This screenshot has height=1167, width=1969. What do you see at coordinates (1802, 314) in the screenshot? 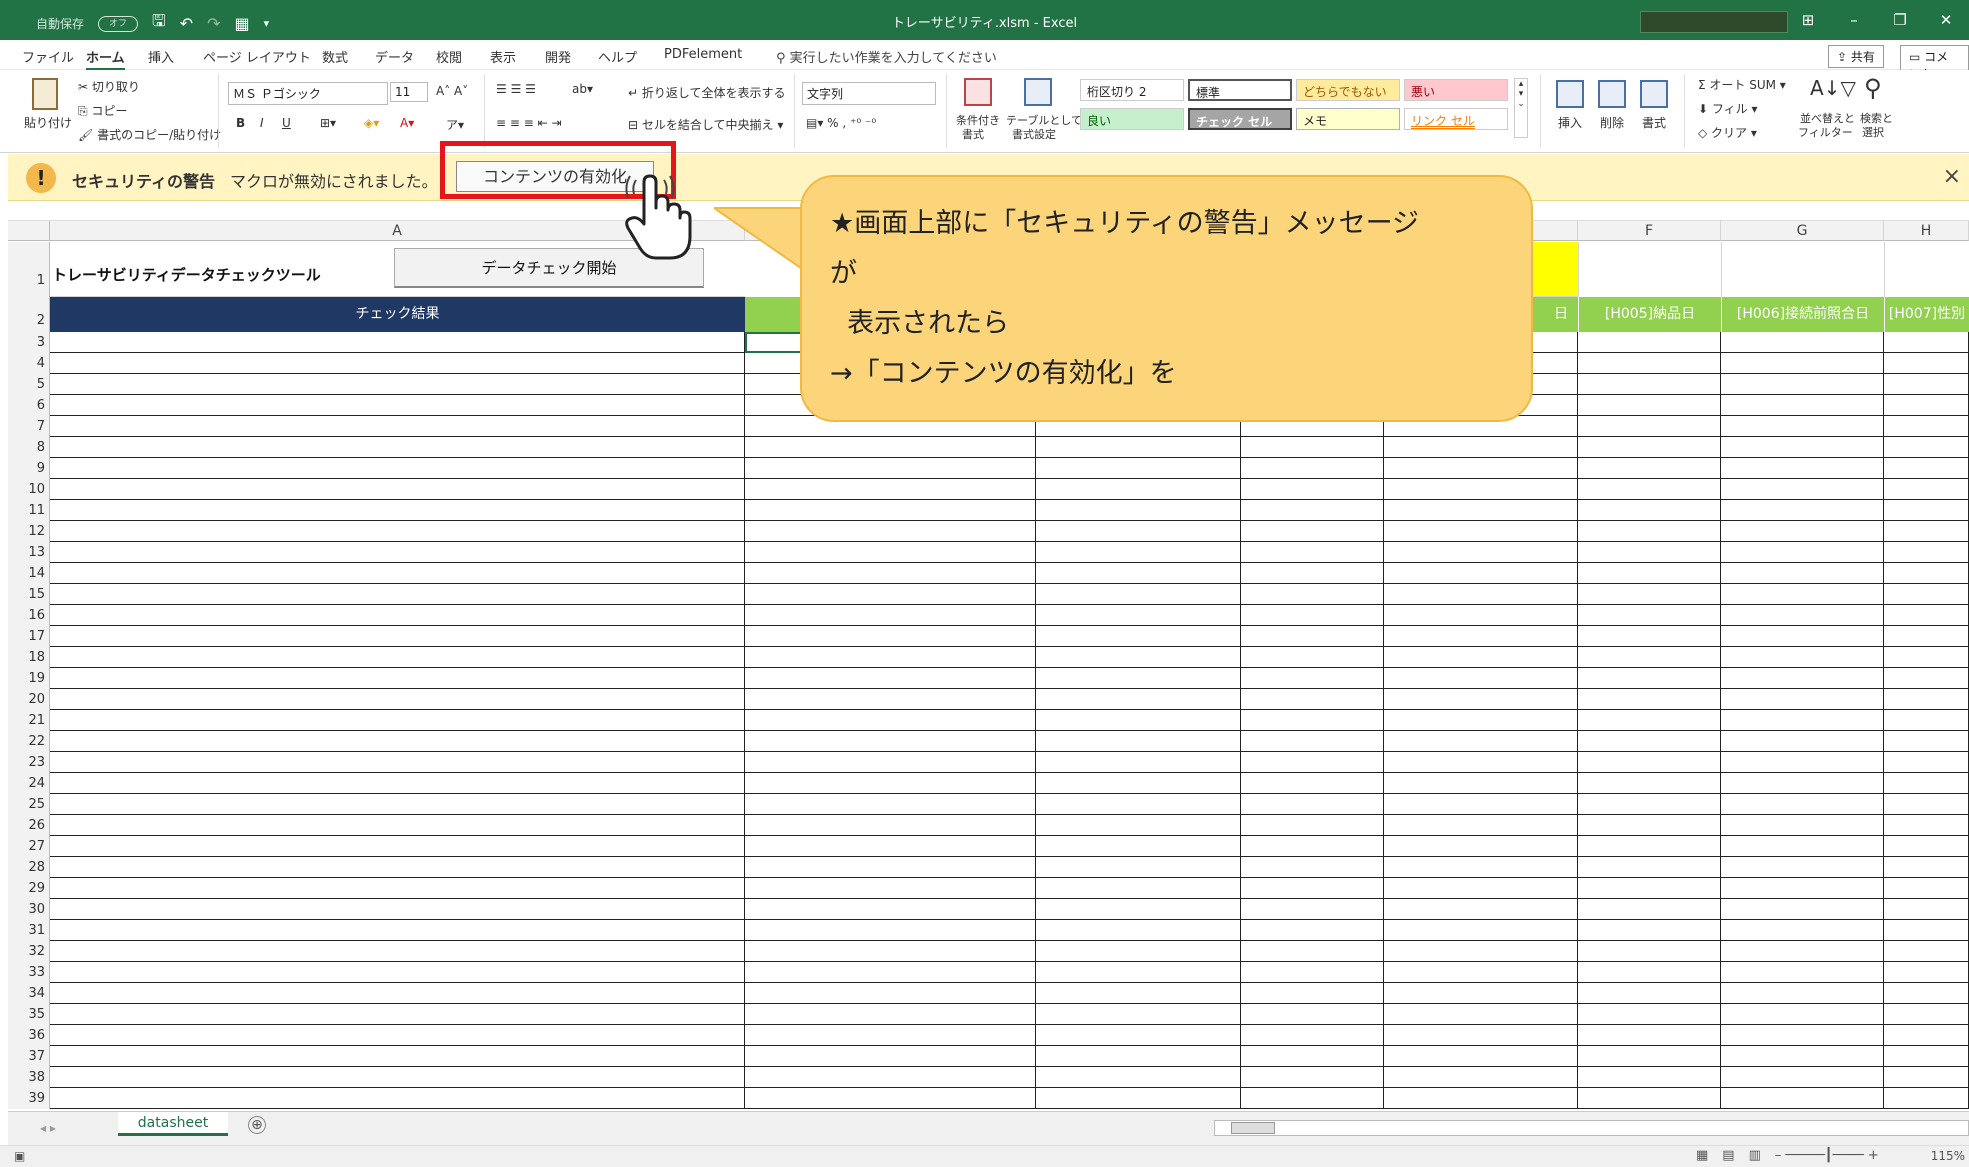
I see `header-preconnect-date: [H006]接続前照合日` at bounding box center [1802, 314].